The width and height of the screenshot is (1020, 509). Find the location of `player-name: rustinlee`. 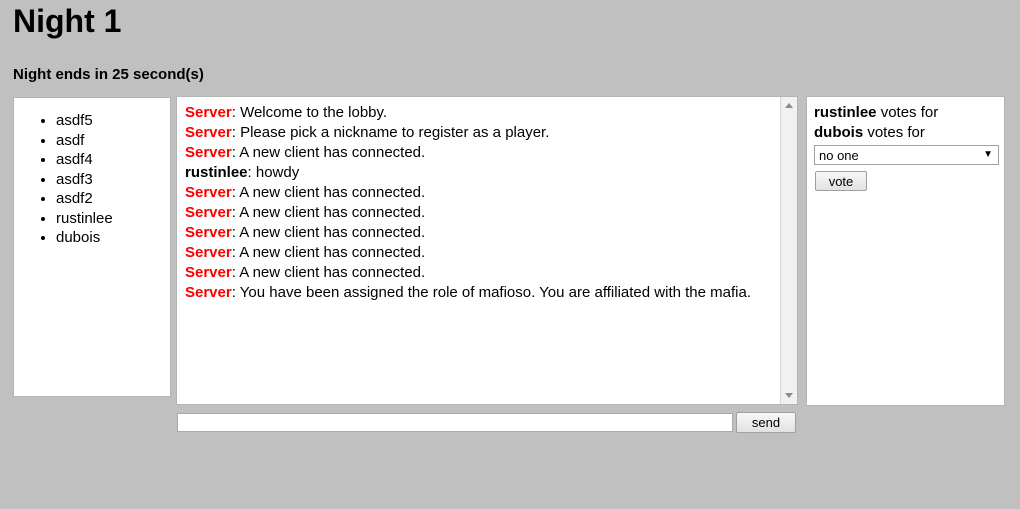

player-name: rustinlee is located at coordinates (84, 218).